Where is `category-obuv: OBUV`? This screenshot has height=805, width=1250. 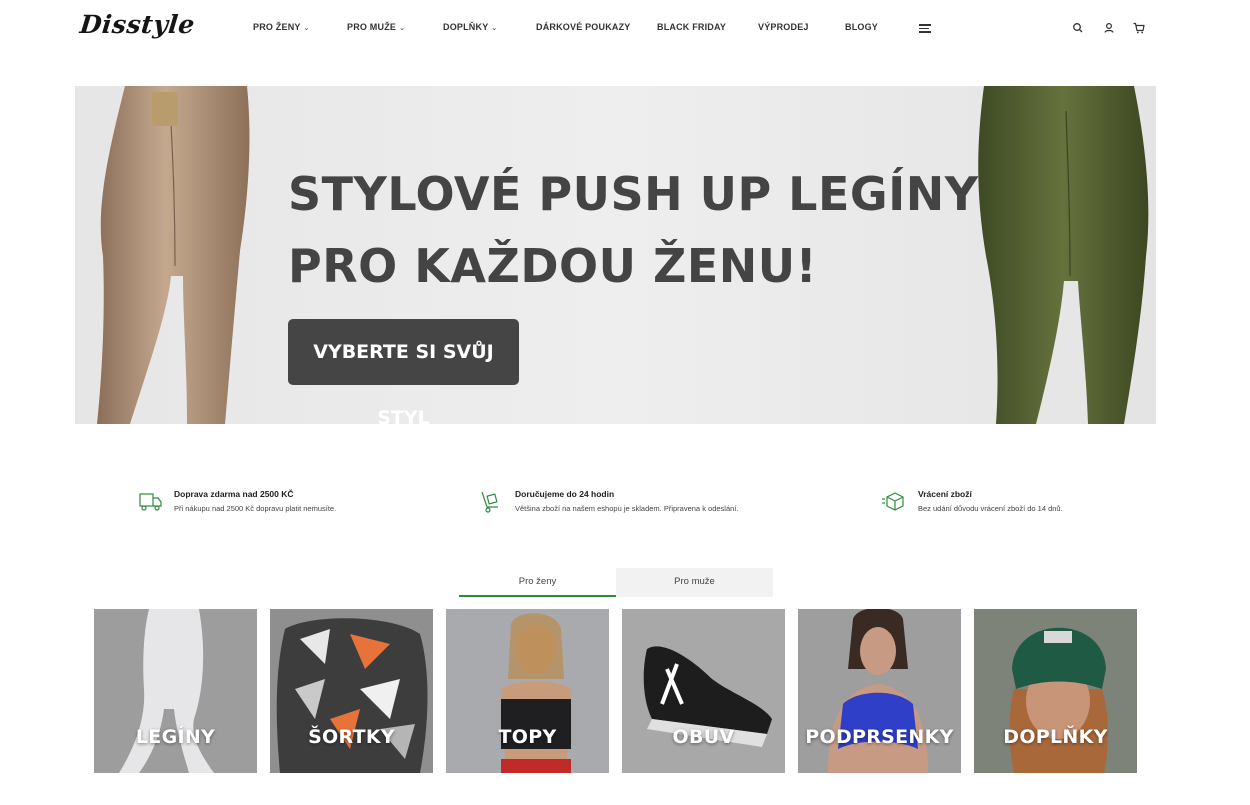
category-obuv: OBUV is located at coordinates (703, 691).